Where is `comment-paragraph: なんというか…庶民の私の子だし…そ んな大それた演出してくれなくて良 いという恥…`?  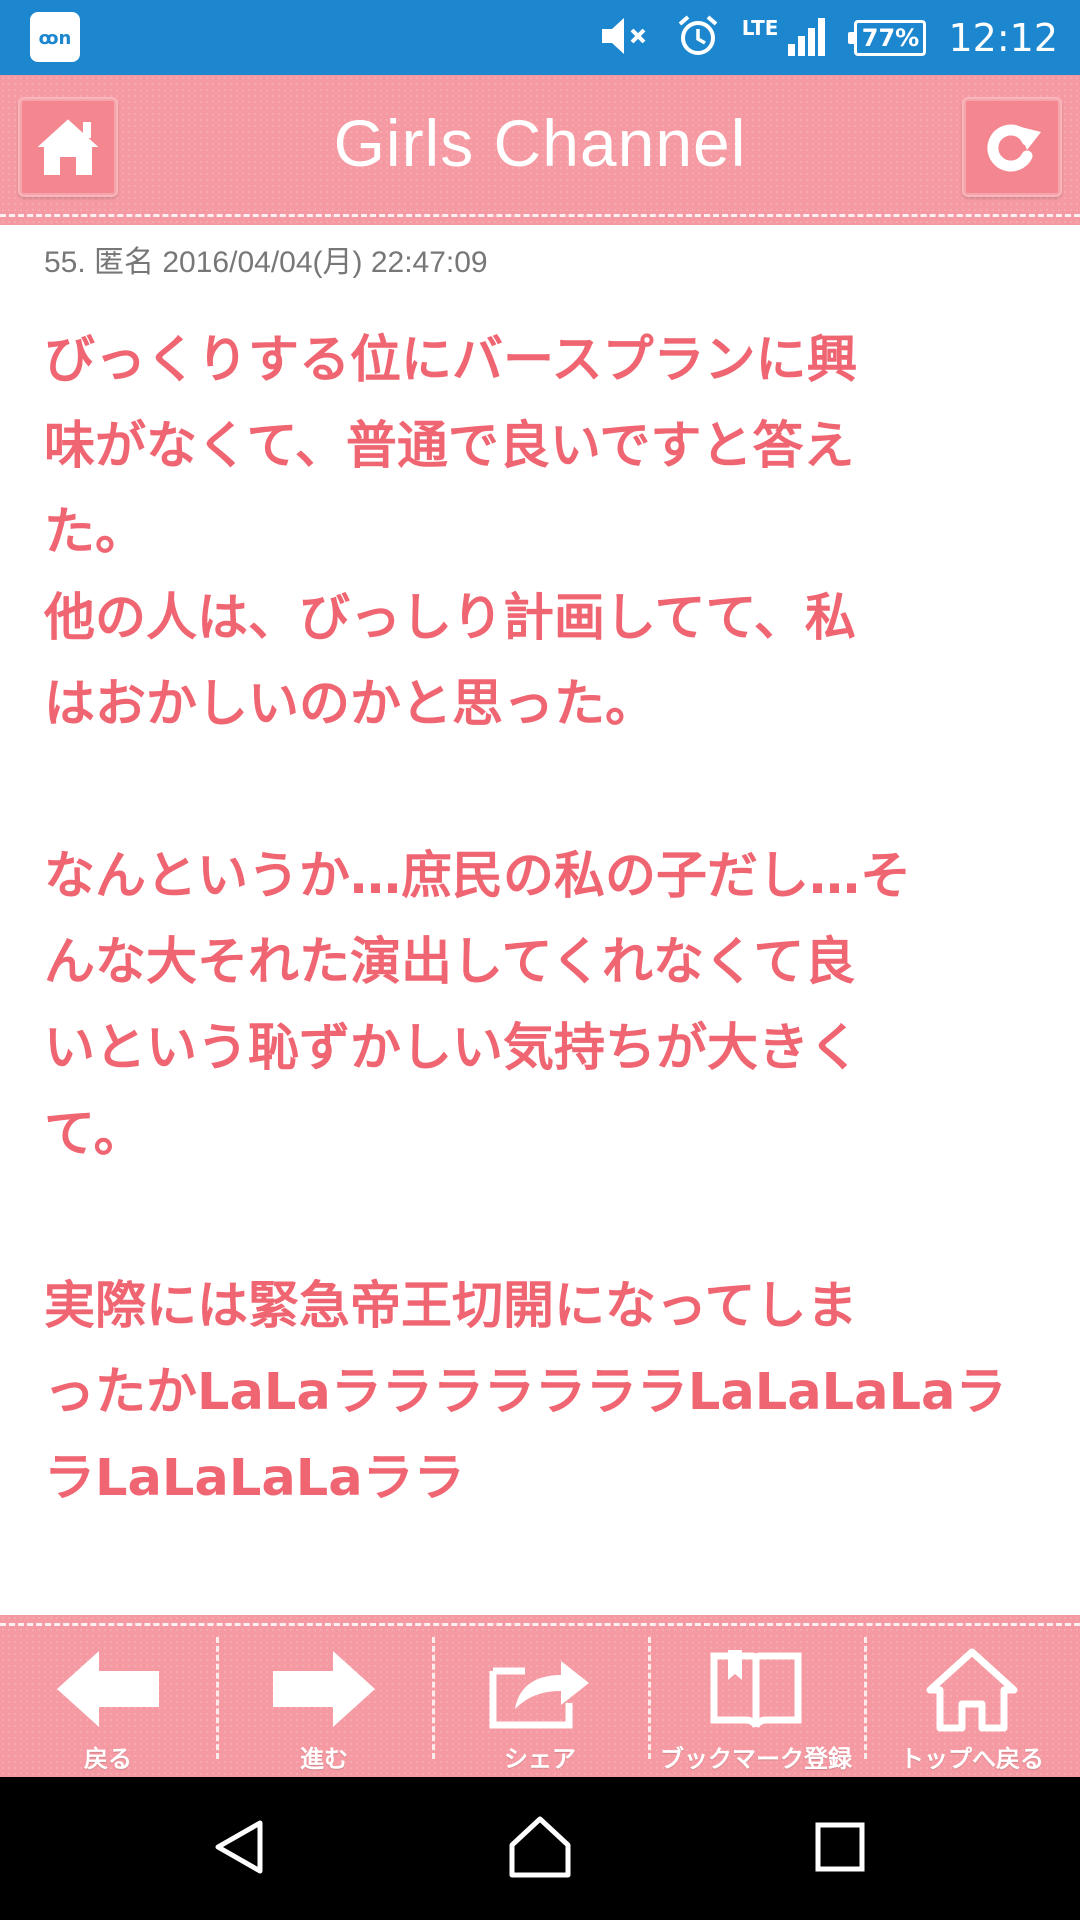 comment-paragraph: なんというか…庶民の私の子だし…そ んな大それた演出してくれなくて良 いという恥… is located at coordinates (478, 1005).